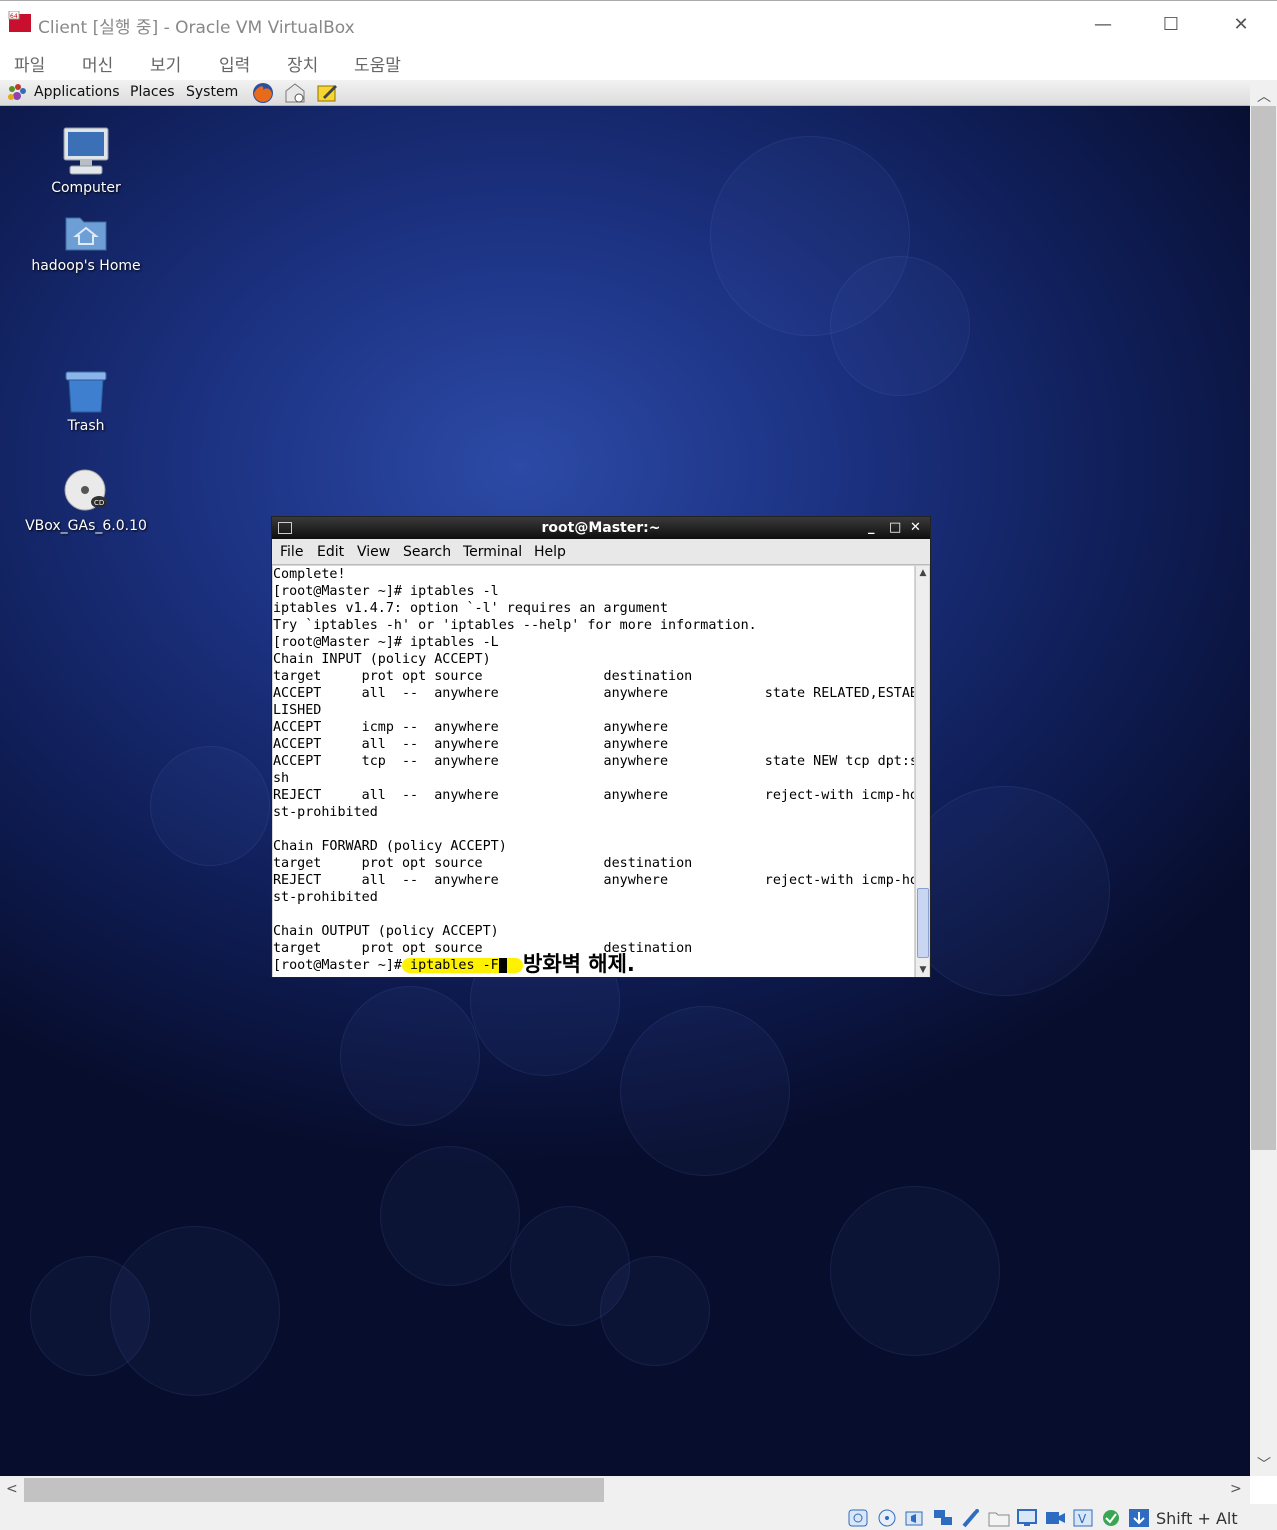 This screenshot has height=1530, width=1277. Describe the element at coordinates (373, 552) in the screenshot. I see `terminal-menu-view: View` at that location.